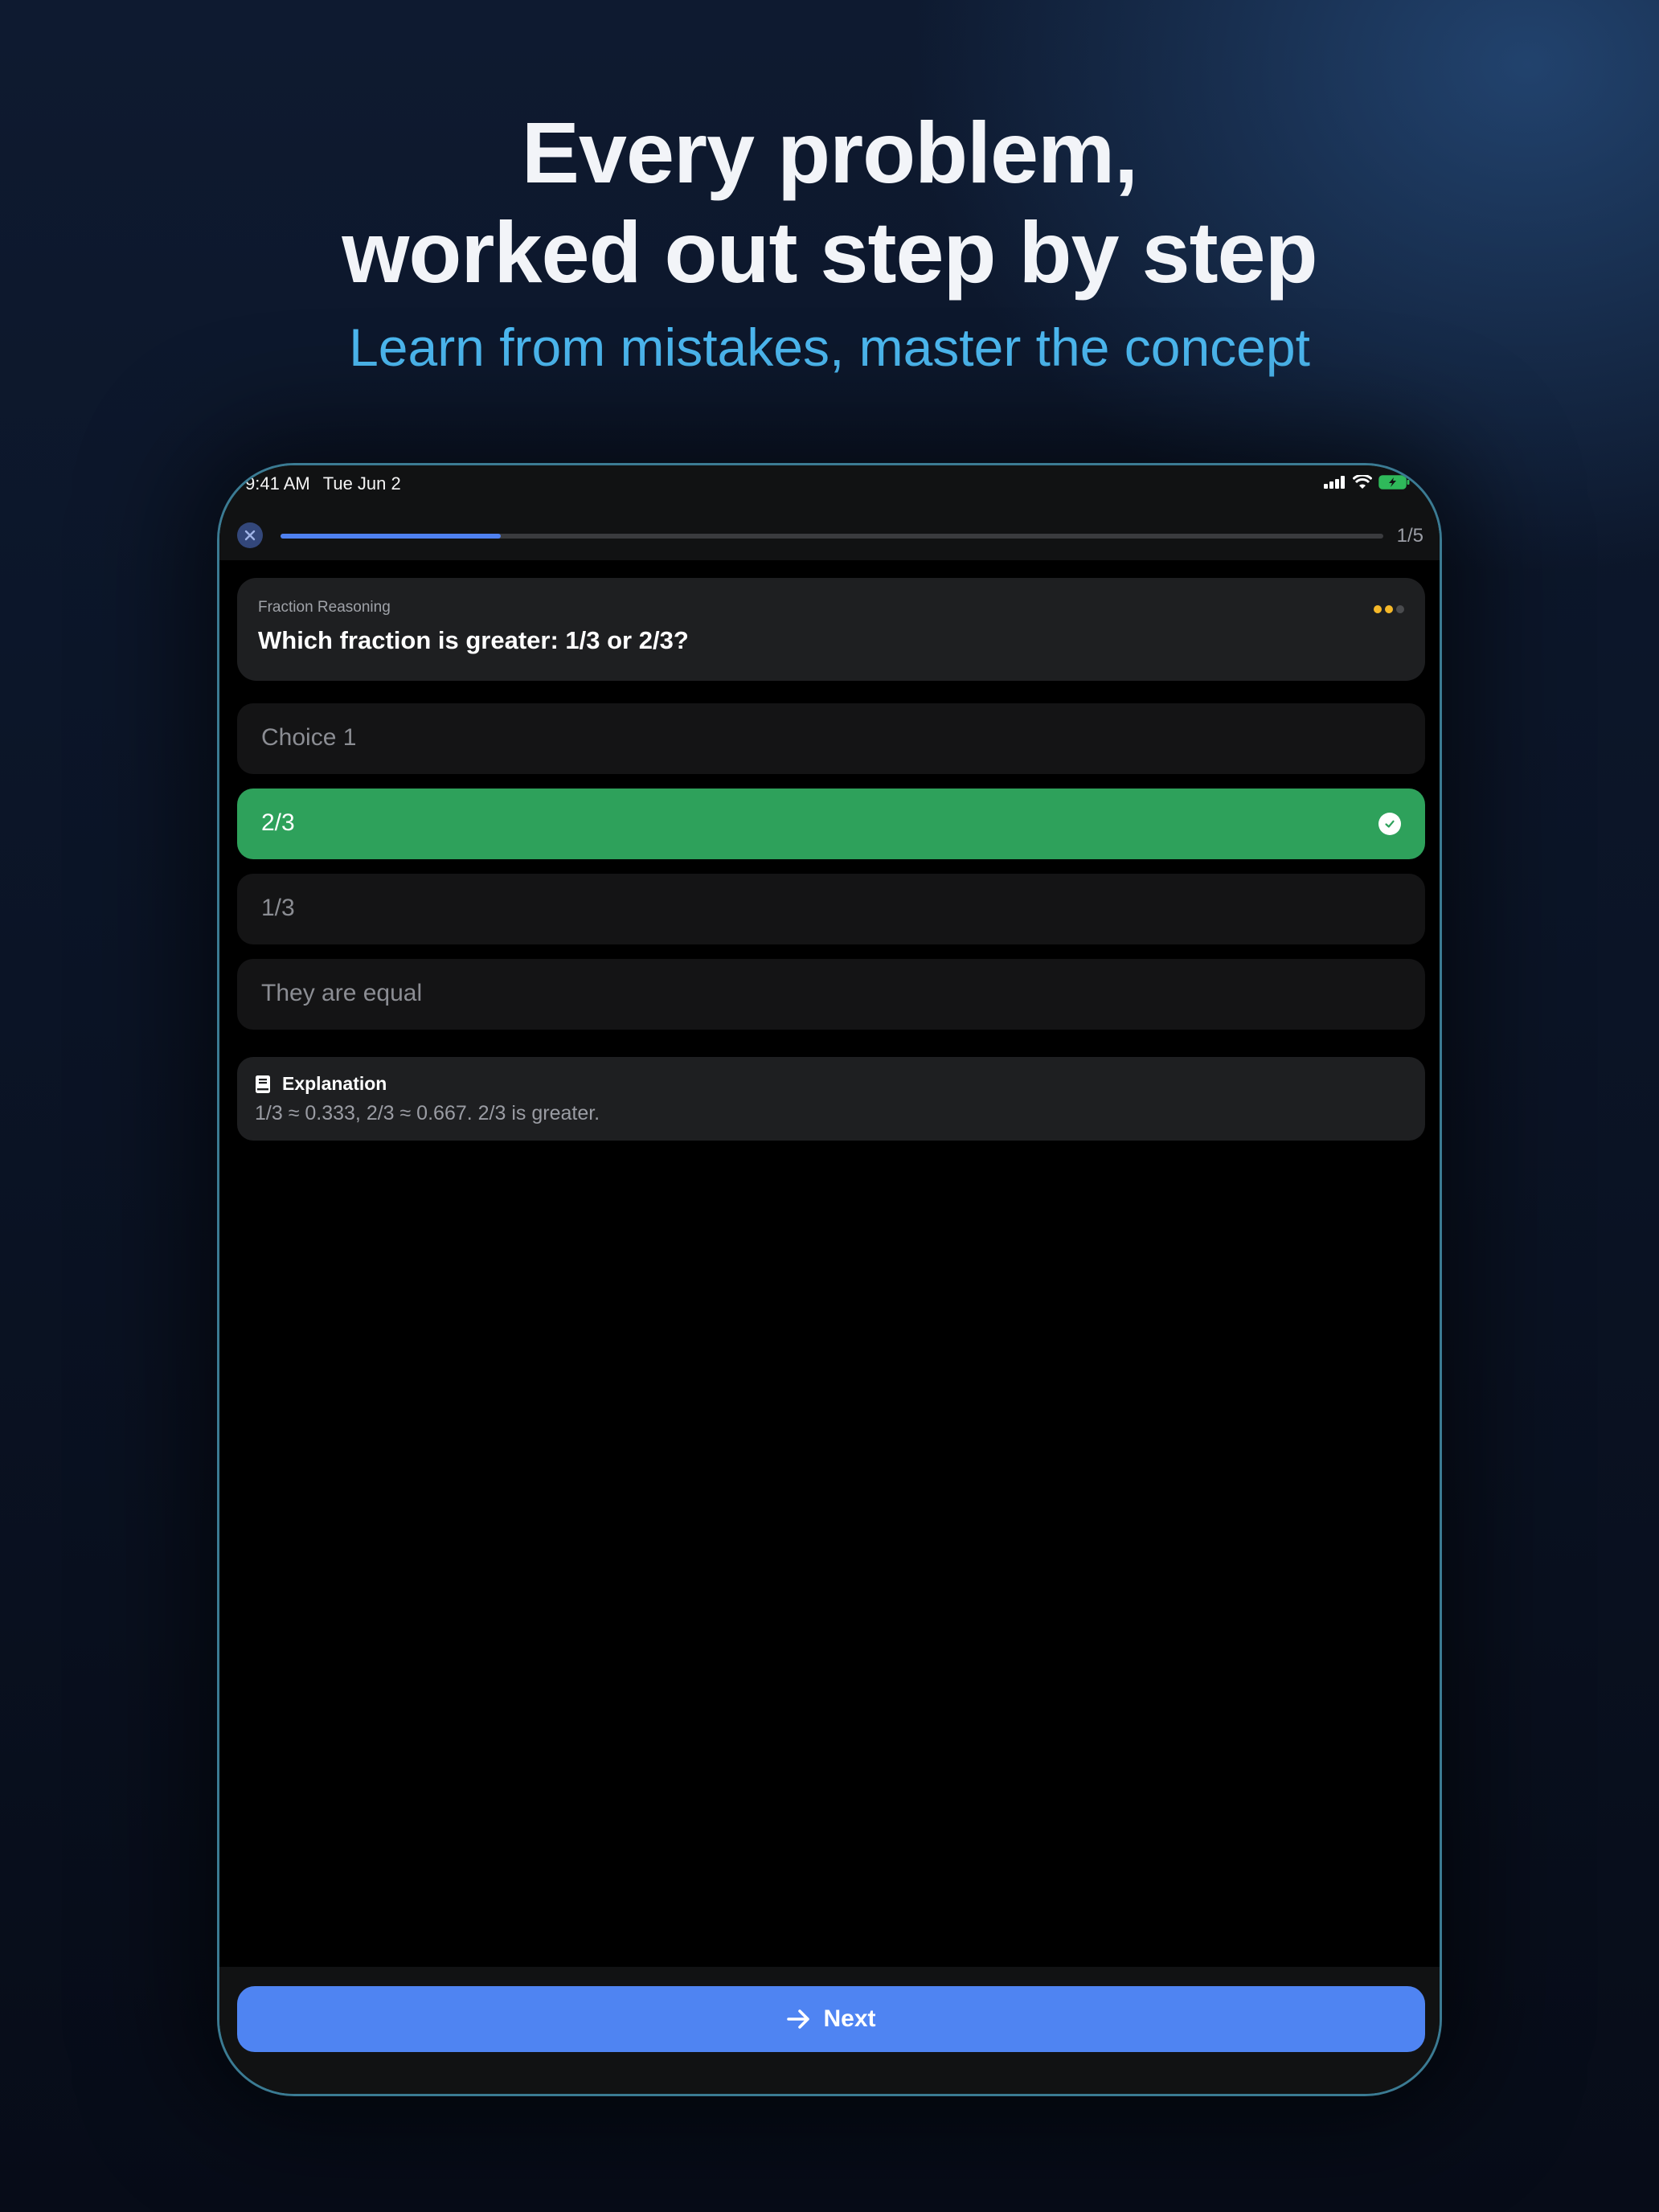 The height and width of the screenshot is (2212, 1659). What do you see at coordinates (829, 152) in the screenshot?
I see `hero-title-line-1: Every problem,` at bounding box center [829, 152].